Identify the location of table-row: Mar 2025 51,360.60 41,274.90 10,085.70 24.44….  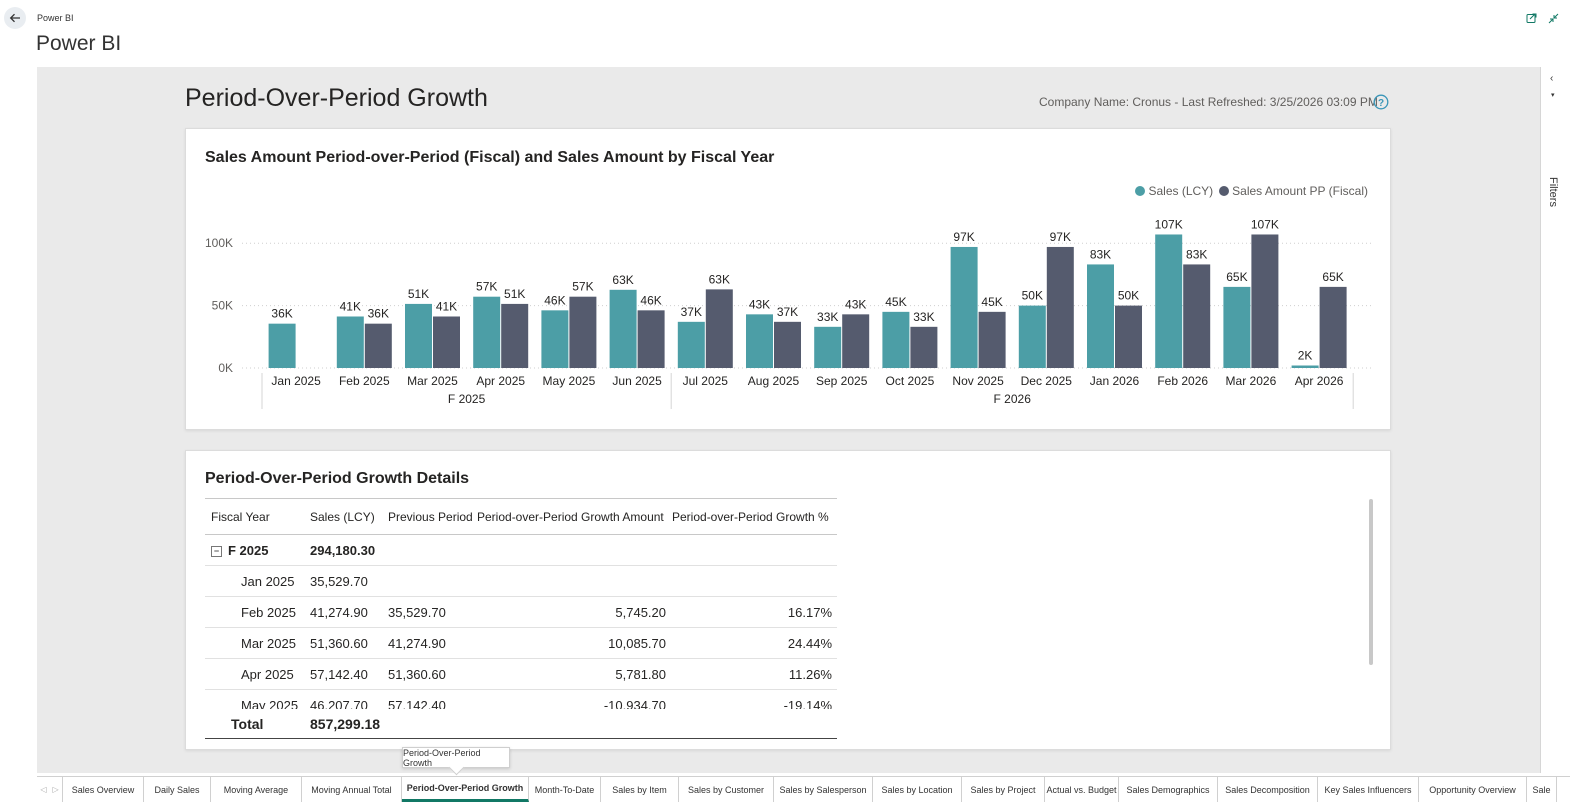
(521, 643).